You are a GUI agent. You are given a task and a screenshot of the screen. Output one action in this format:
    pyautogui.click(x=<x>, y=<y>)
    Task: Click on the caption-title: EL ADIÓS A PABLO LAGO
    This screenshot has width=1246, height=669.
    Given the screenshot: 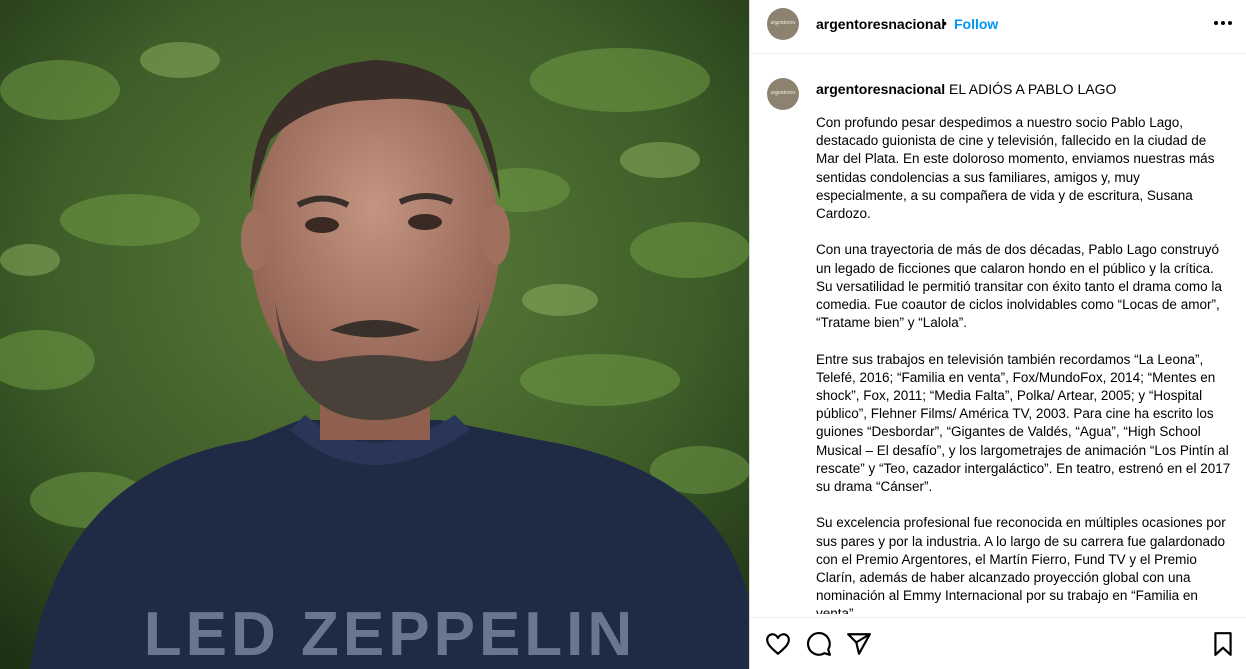 What is the action you would take?
    pyautogui.click(x=1033, y=89)
    